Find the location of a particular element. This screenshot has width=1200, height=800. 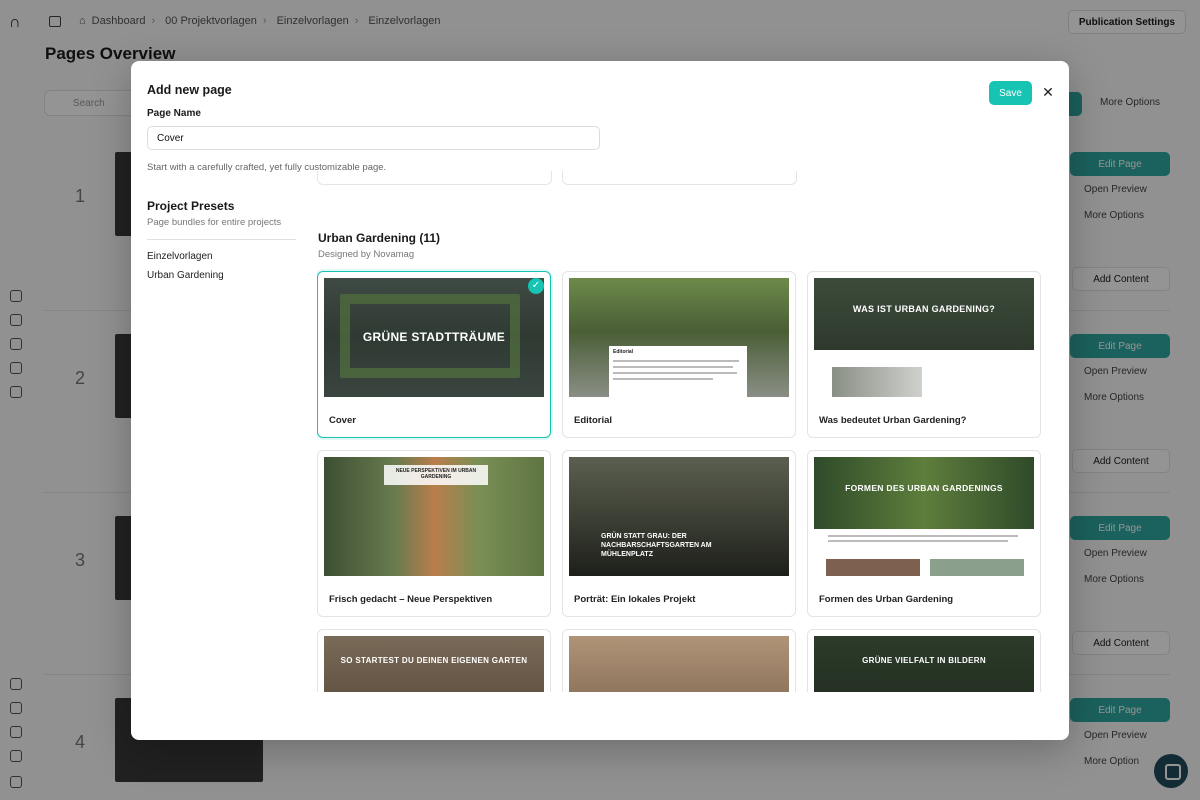

preset-einzelvorlagen: Einzelvorlagen is located at coordinates (180, 256).